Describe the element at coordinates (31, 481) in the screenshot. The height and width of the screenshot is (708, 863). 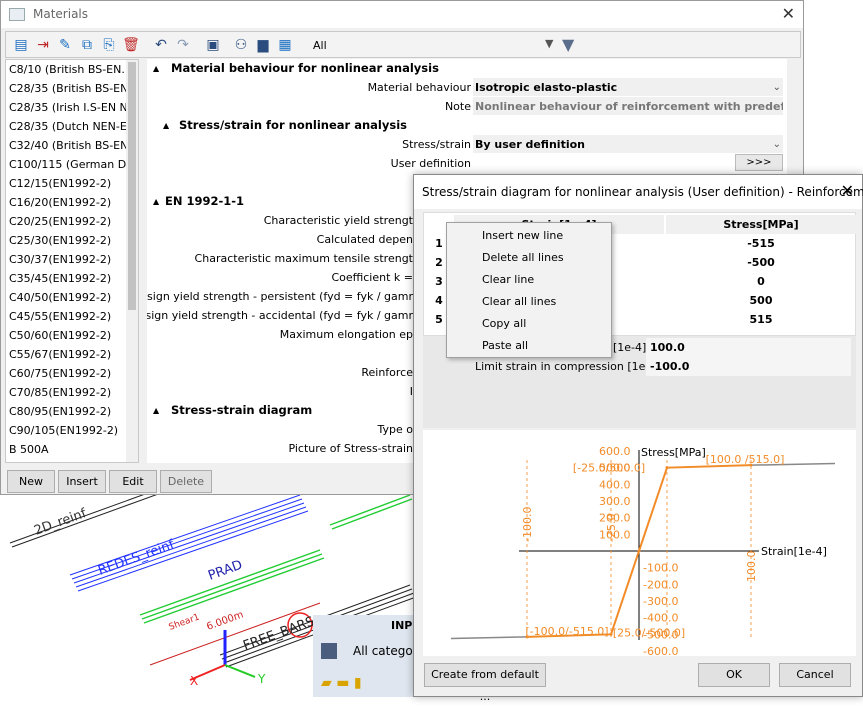
I see `new-button: New` at that location.